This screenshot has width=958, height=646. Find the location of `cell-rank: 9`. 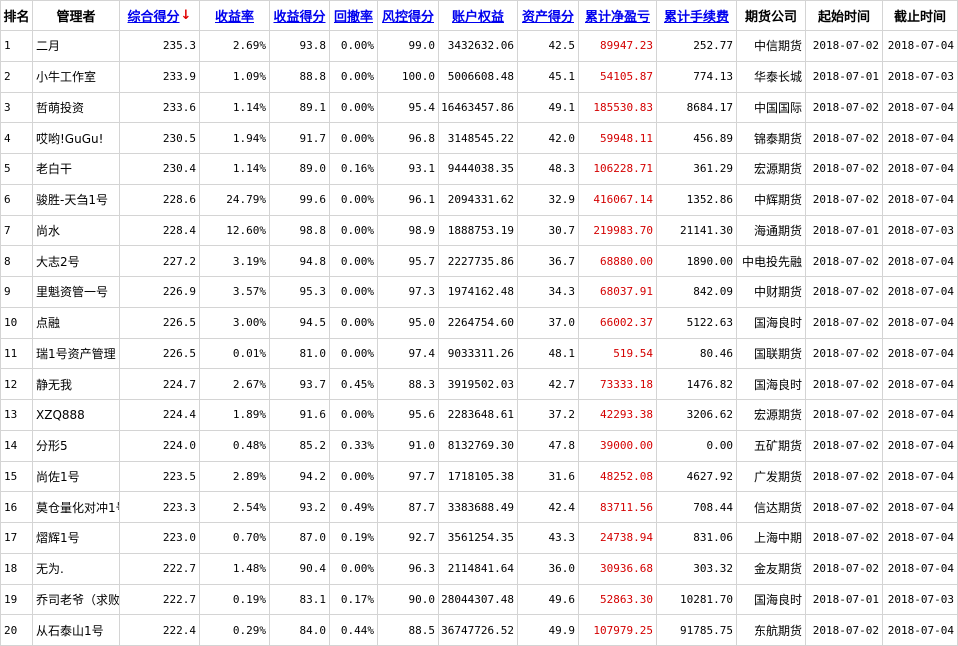

cell-rank: 9 is located at coordinates (16, 292).